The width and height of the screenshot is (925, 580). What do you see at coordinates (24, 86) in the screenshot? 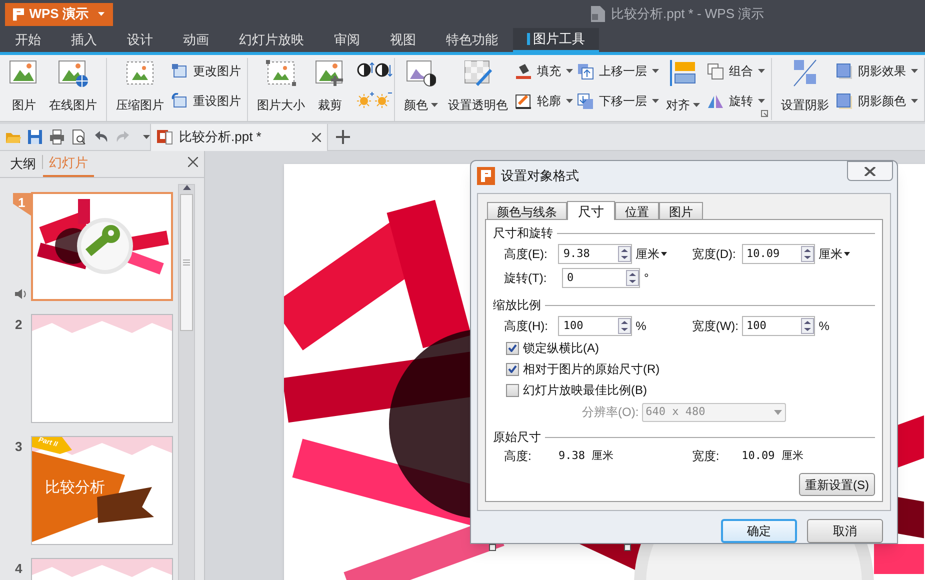
I see `ribbon-button: 图片` at bounding box center [24, 86].